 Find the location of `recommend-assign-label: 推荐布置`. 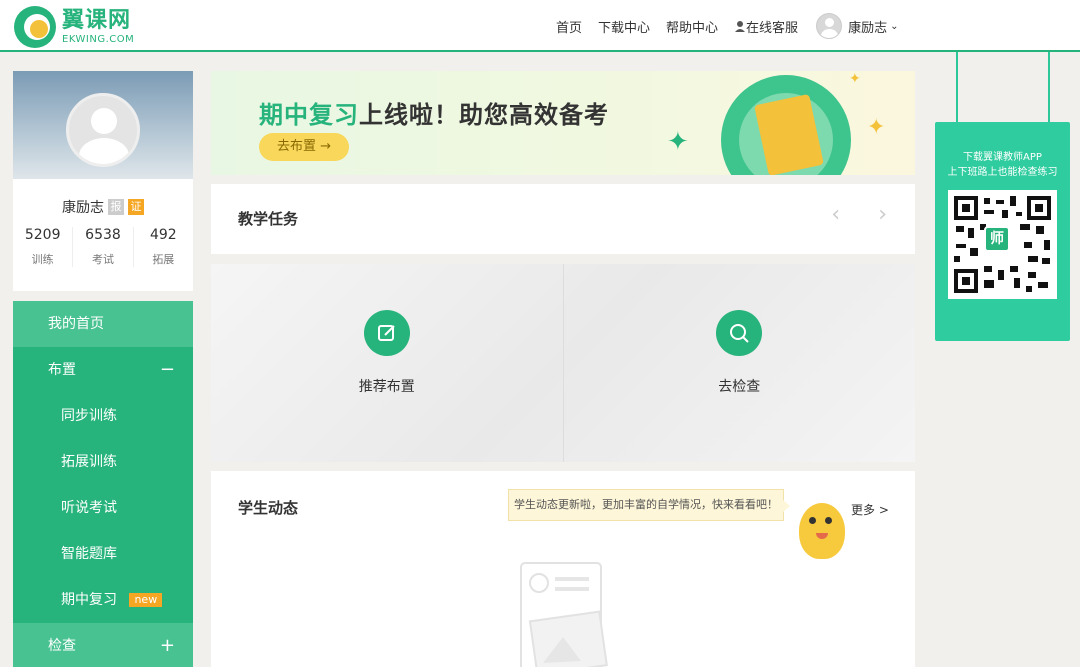

recommend-assign-label: 推荐布置 is located at coordinates (386, 387).